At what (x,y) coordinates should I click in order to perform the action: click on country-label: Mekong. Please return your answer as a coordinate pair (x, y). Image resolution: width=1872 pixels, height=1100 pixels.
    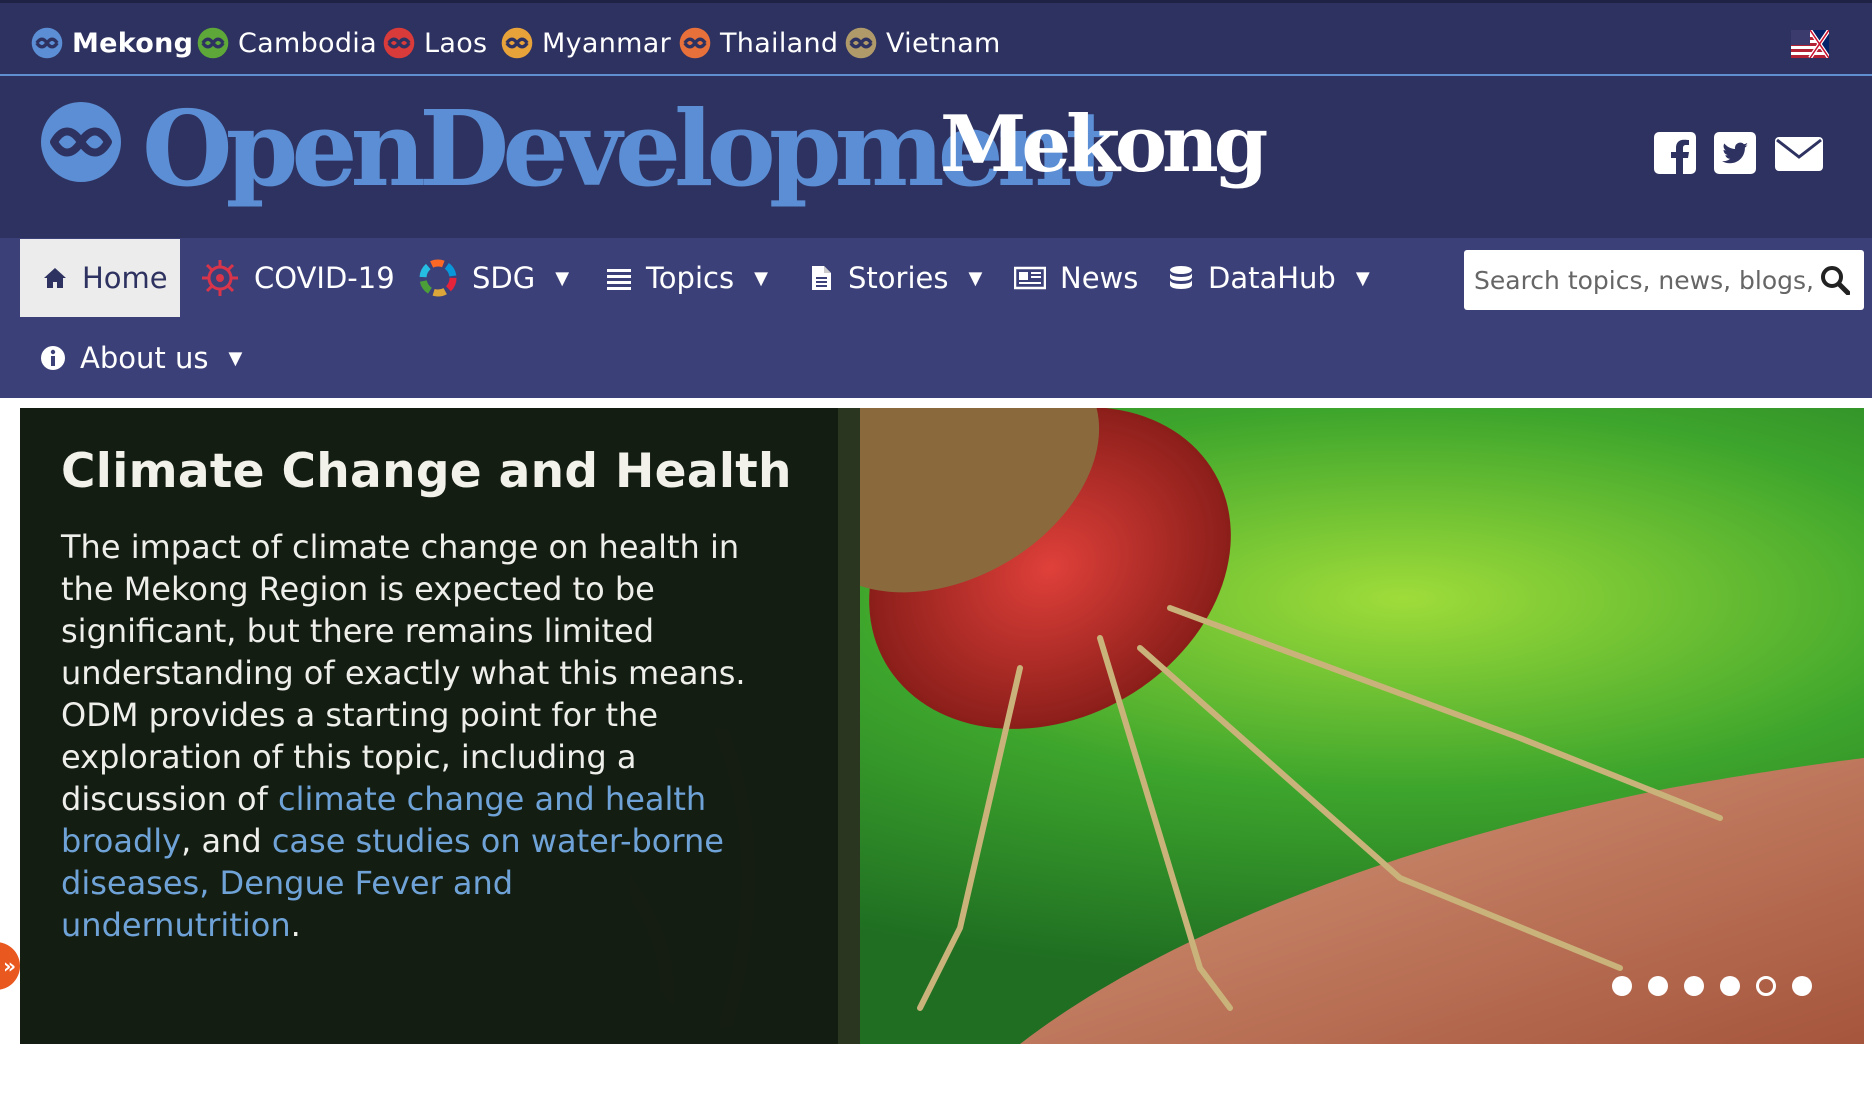
    Looking at the image, I should click on (133, 43).